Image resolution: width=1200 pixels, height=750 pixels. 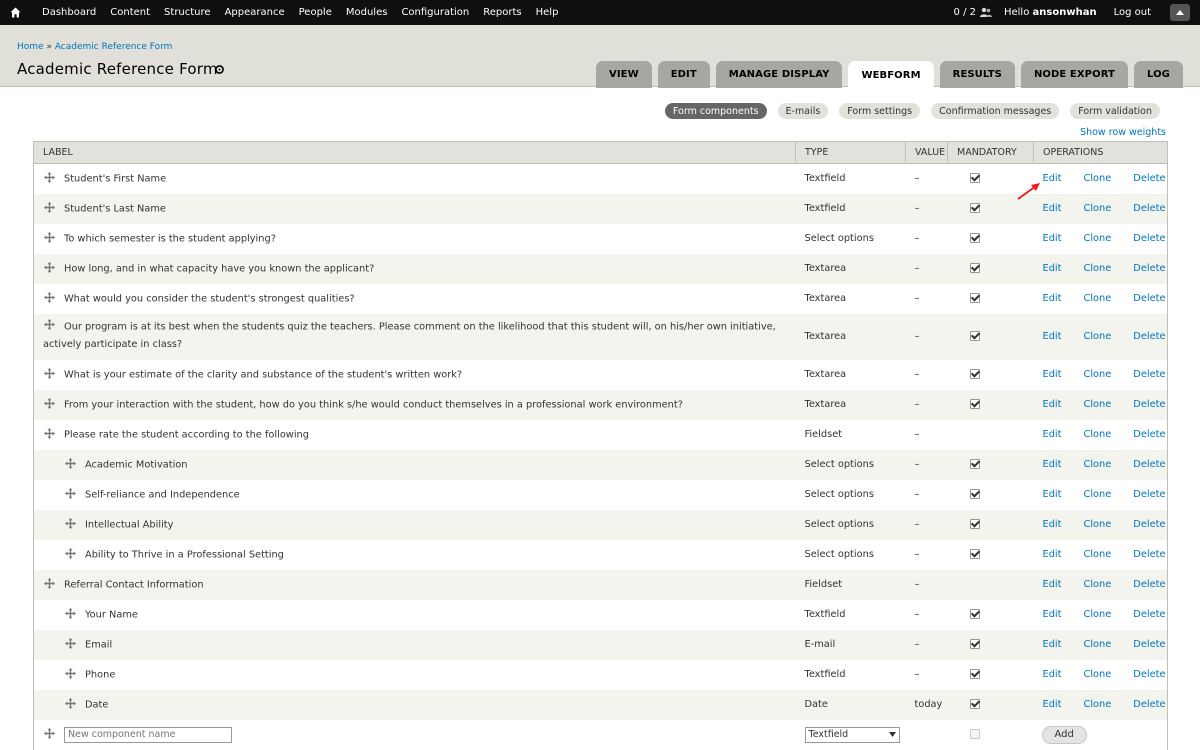 I want to click on subtab-form-settings: Form settings, so click(x=880, y=111).